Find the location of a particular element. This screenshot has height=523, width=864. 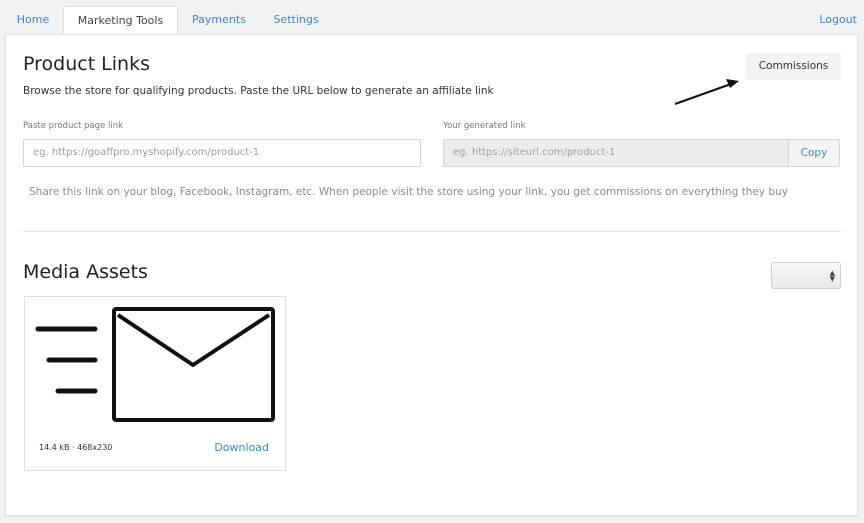

email-icon is located at coordinates (155, 364).